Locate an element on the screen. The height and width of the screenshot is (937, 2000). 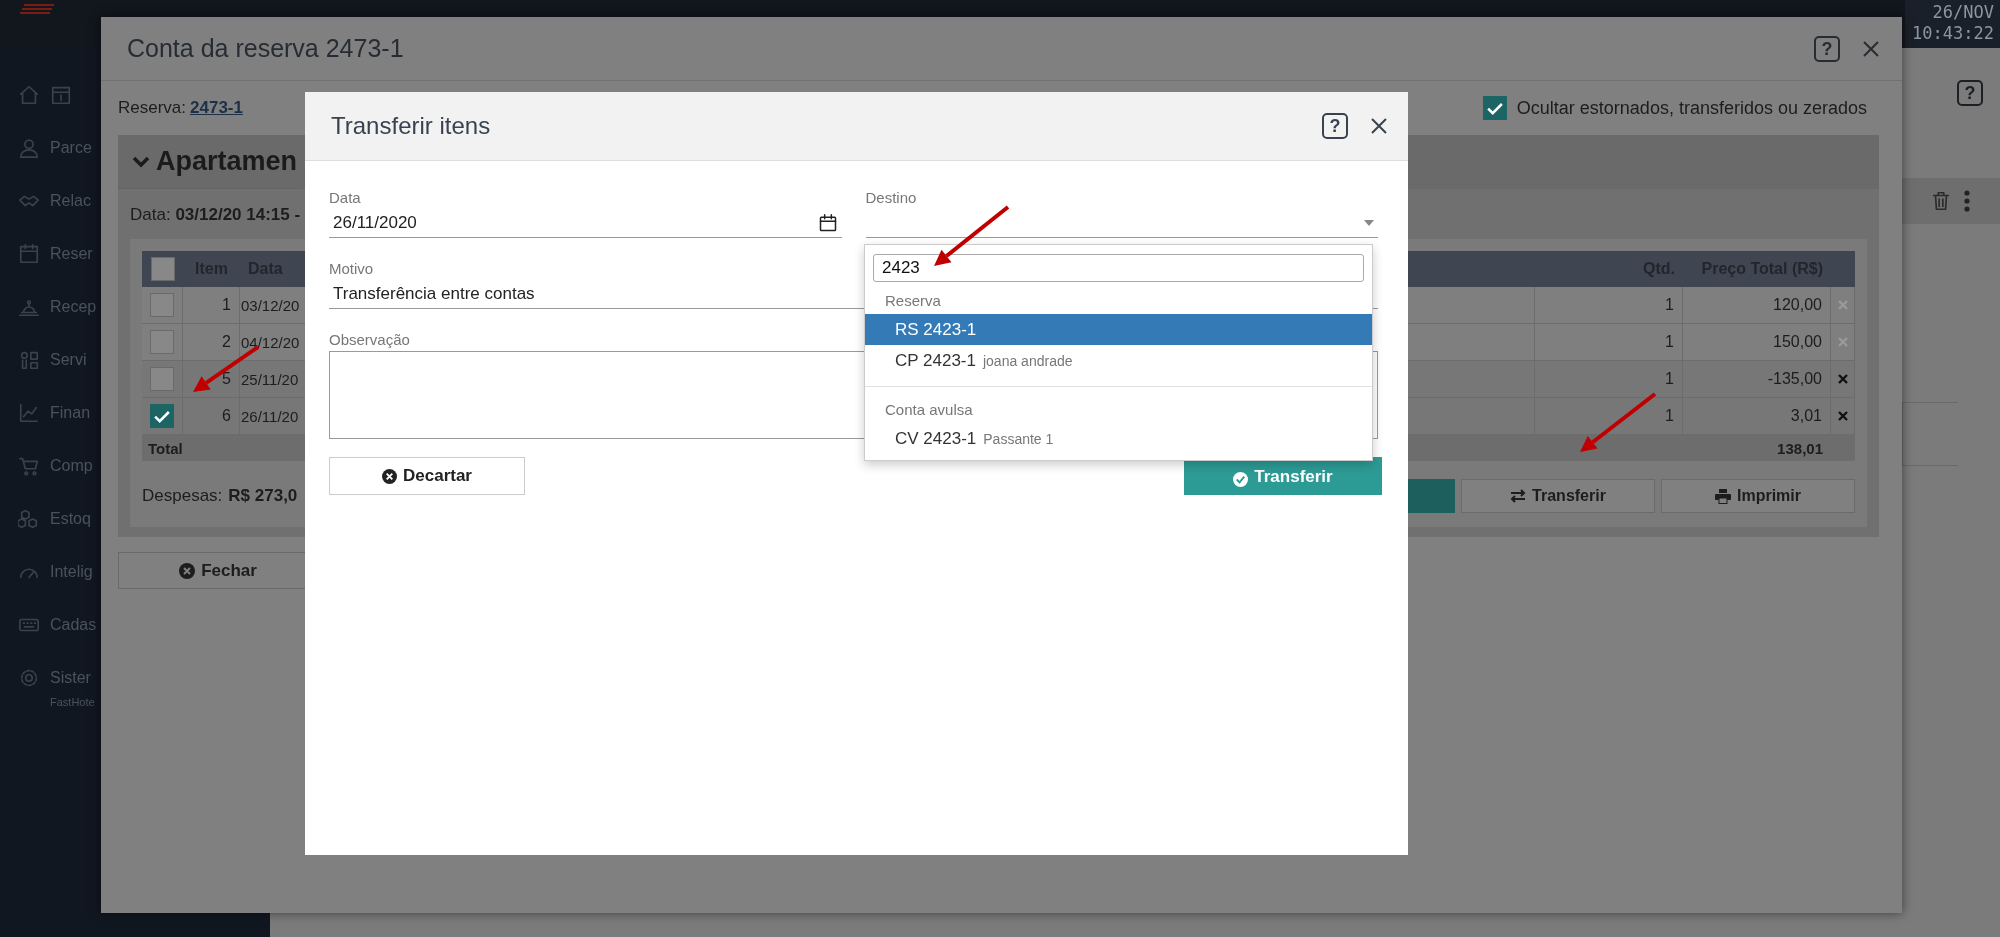
menu-item: Servi is located at coordinates (68, 359).